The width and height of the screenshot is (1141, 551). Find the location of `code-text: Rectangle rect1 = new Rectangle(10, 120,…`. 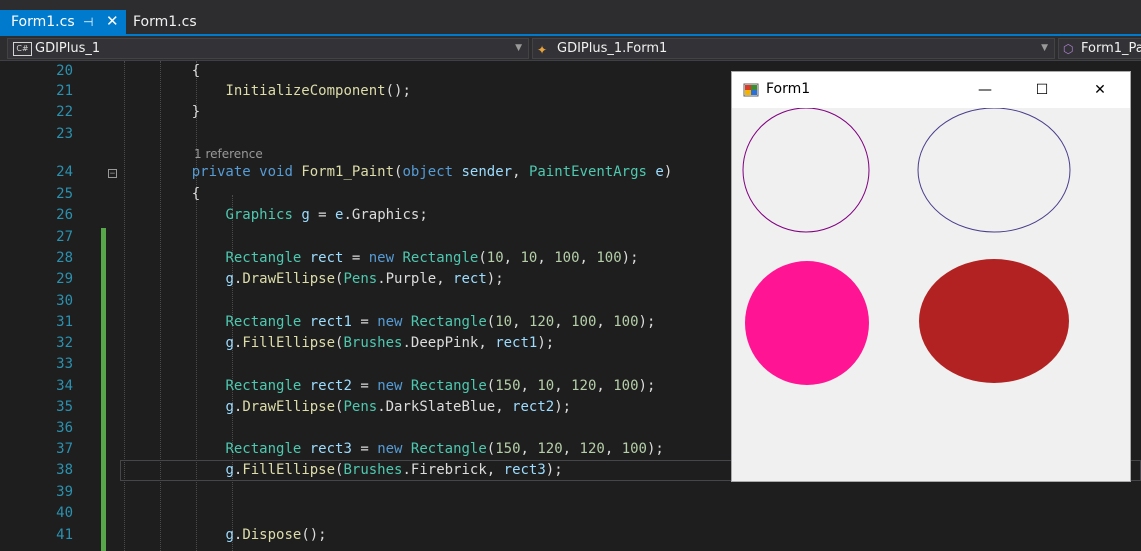

code-text: Rectangle rect1 = new Rectangle(10, 120,… is located at coordinates (440, 322).